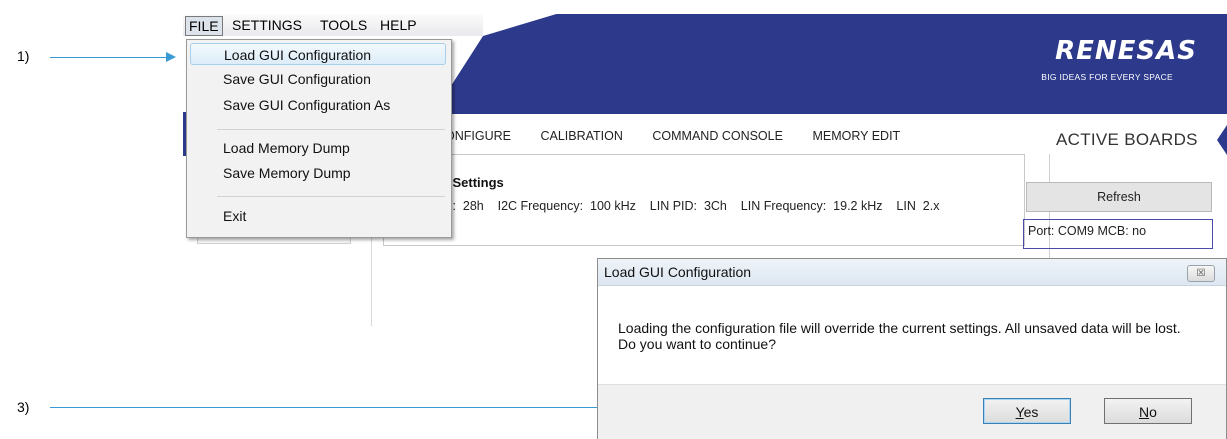 This screenshot has height=439, width=1227. What do you see at coordinates (23, 407) in the screenshot?
I see `annotation-step-3: 3)` at bounding box center [23, 407].